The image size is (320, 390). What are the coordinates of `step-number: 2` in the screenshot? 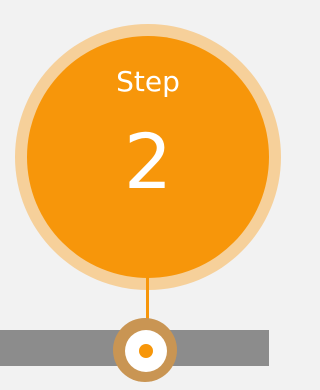 It's located at (148, 161).